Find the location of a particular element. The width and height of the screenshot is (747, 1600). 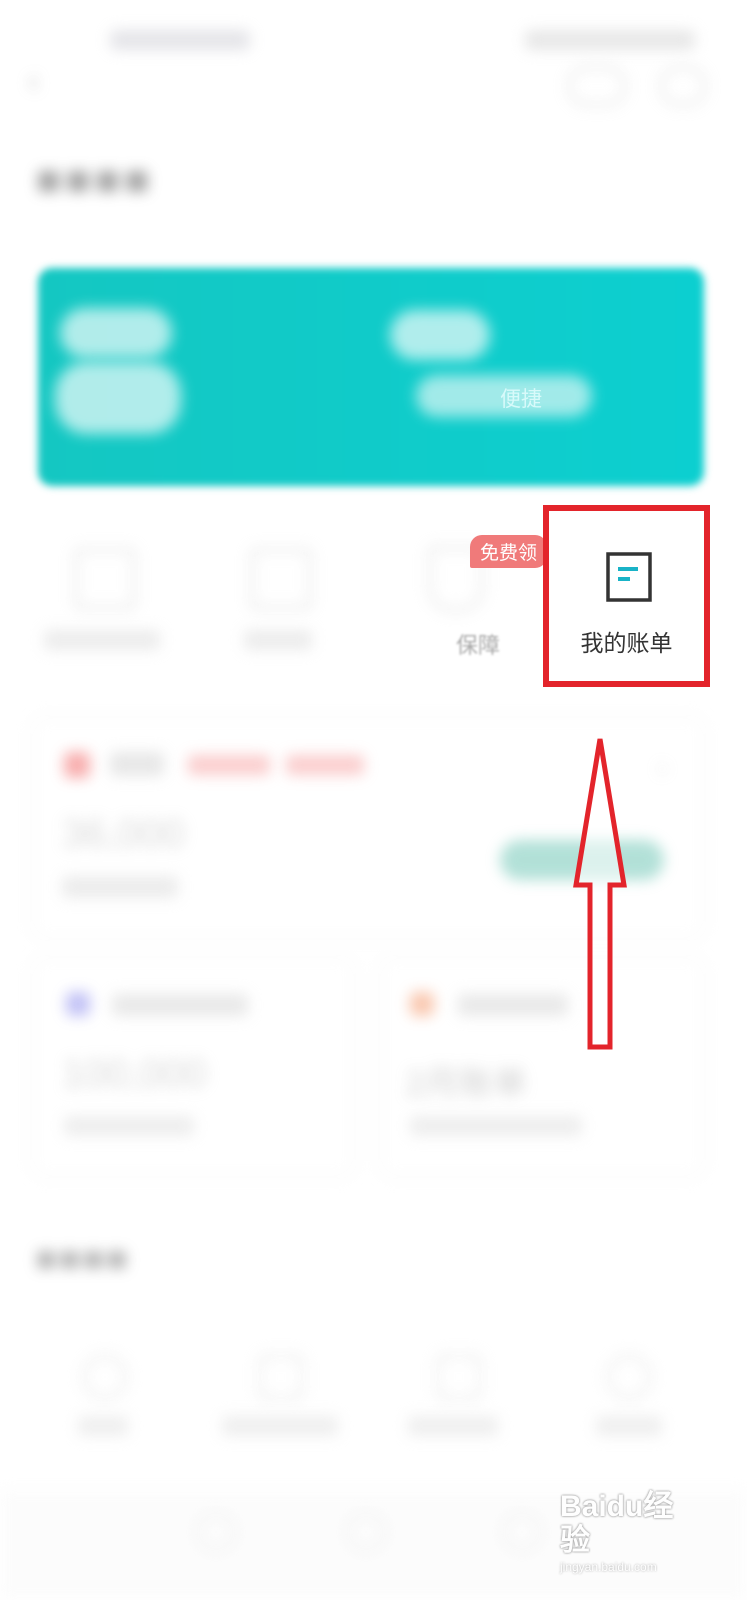

chevron-right-icon: › is located at coordinates (662, 767).